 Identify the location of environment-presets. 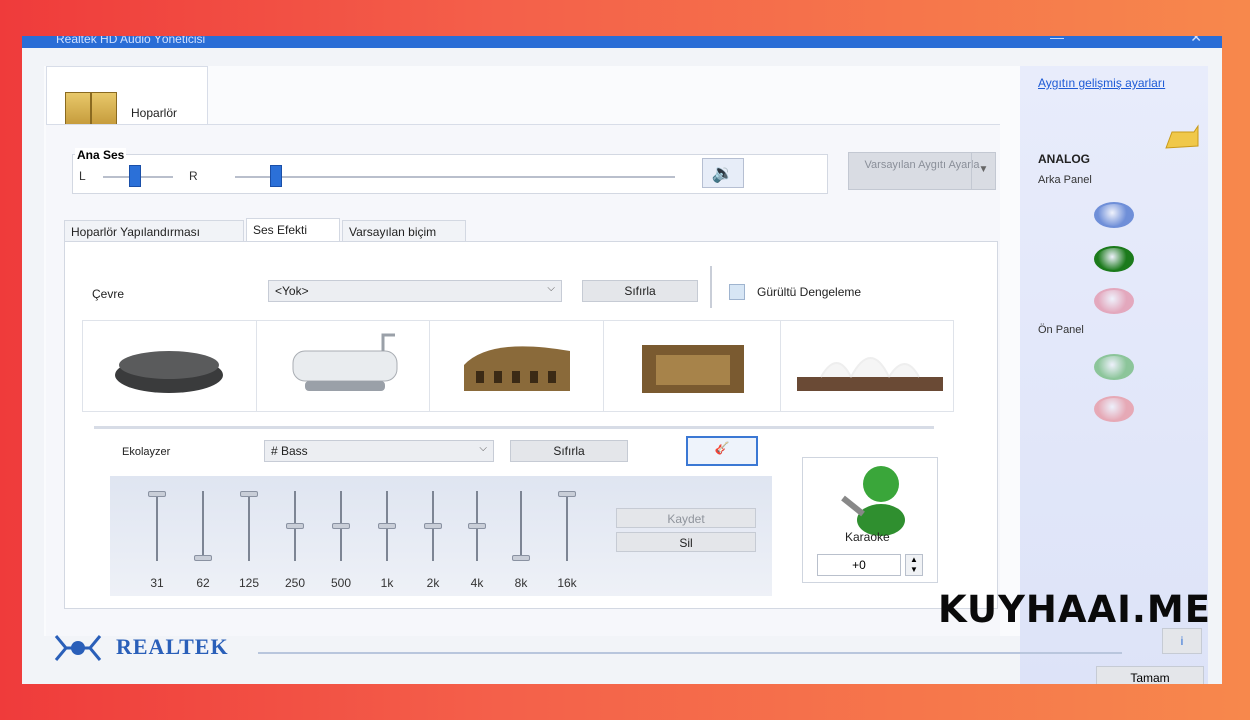
(518, 366).